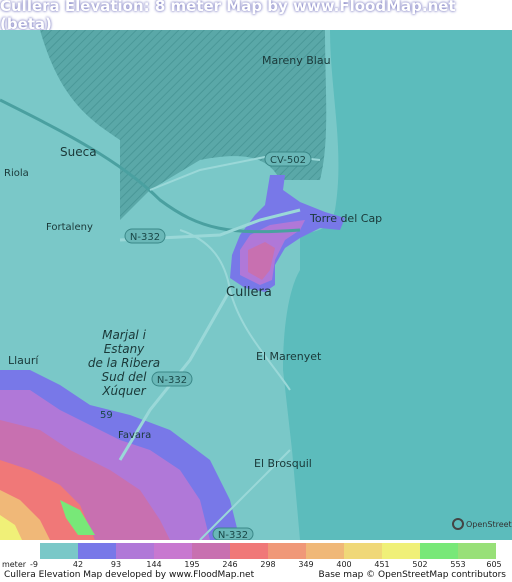  I want to click on svg-text: CV-502, so click(288, 160).